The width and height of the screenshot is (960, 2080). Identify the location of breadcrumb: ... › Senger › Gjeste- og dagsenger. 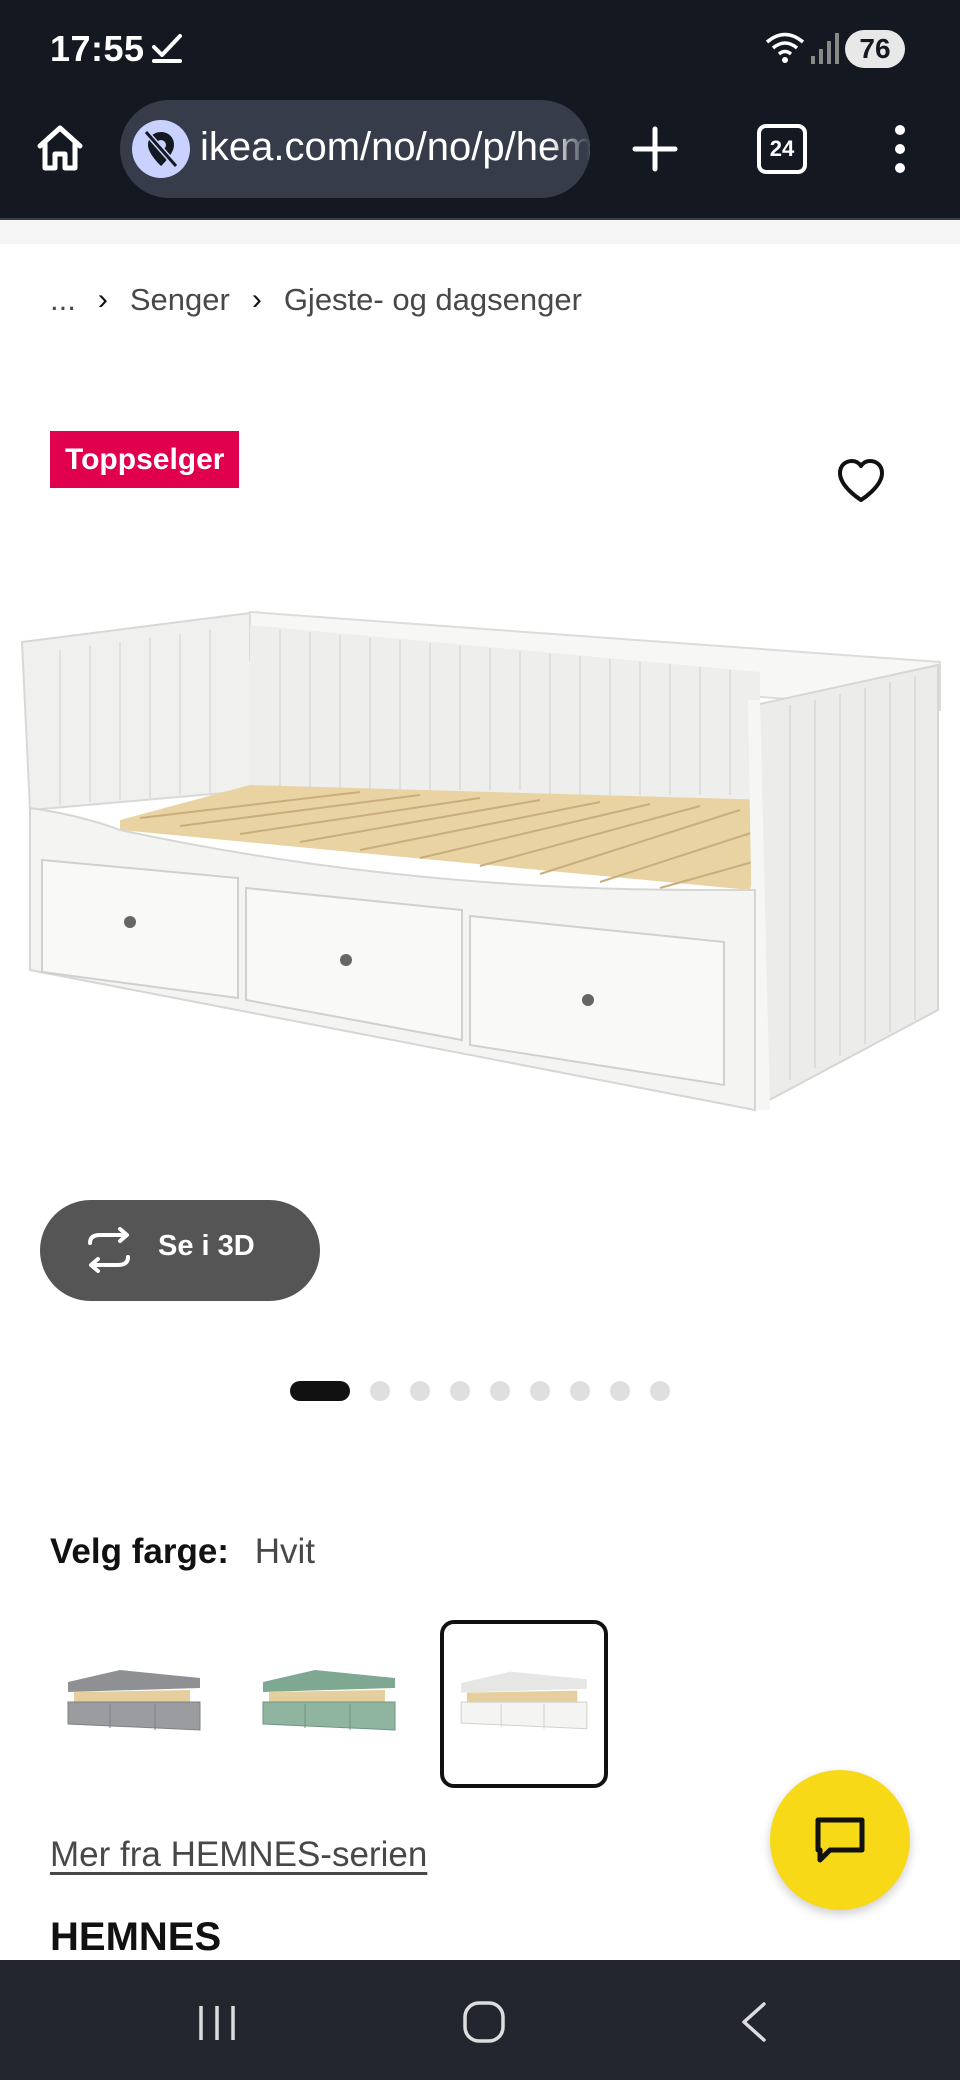
(316, 300).